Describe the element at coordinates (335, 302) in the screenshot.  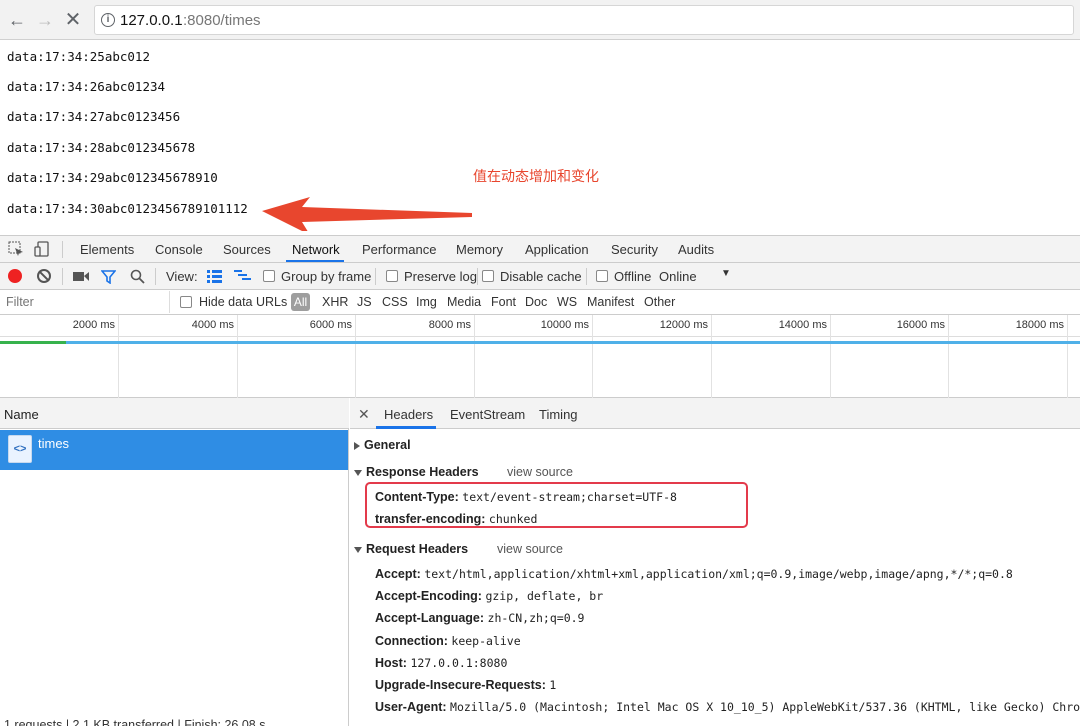
I see `filter-type-xhr: XHR` at that location.